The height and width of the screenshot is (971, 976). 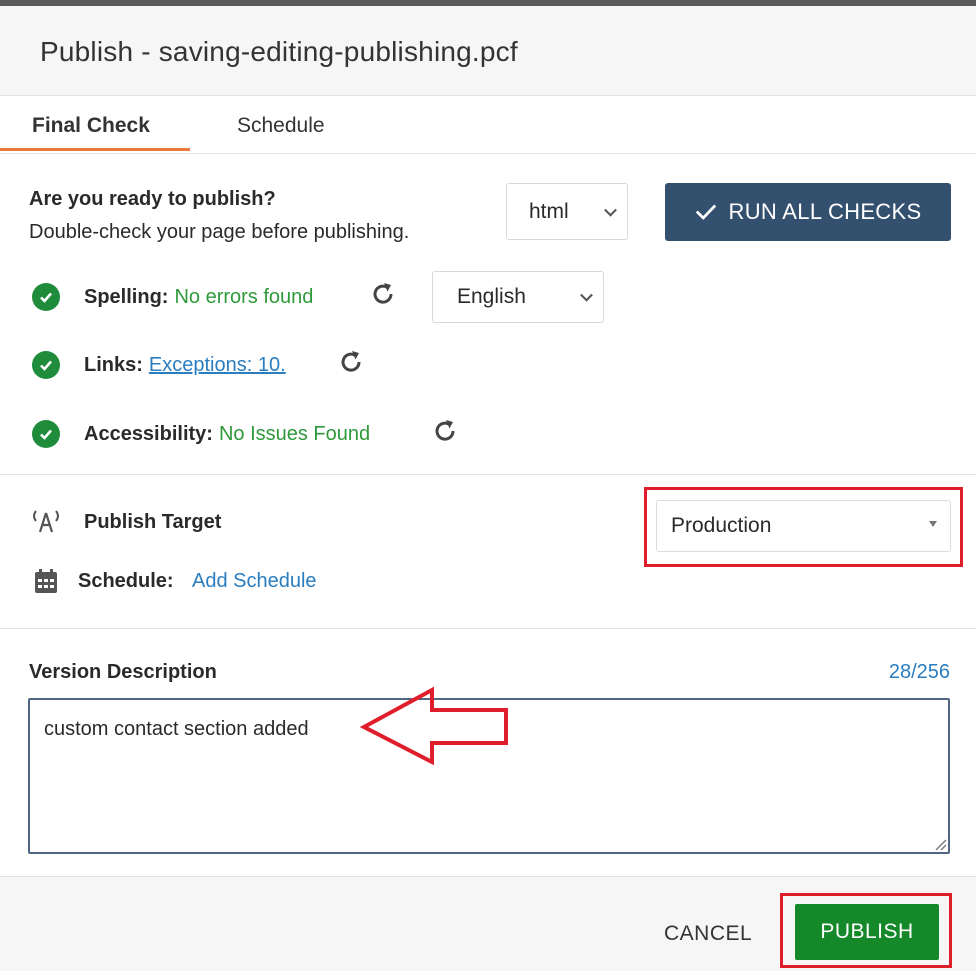 I want to click on spelling-check-row: Spelling: No errors found, so click(x=172, y=297).